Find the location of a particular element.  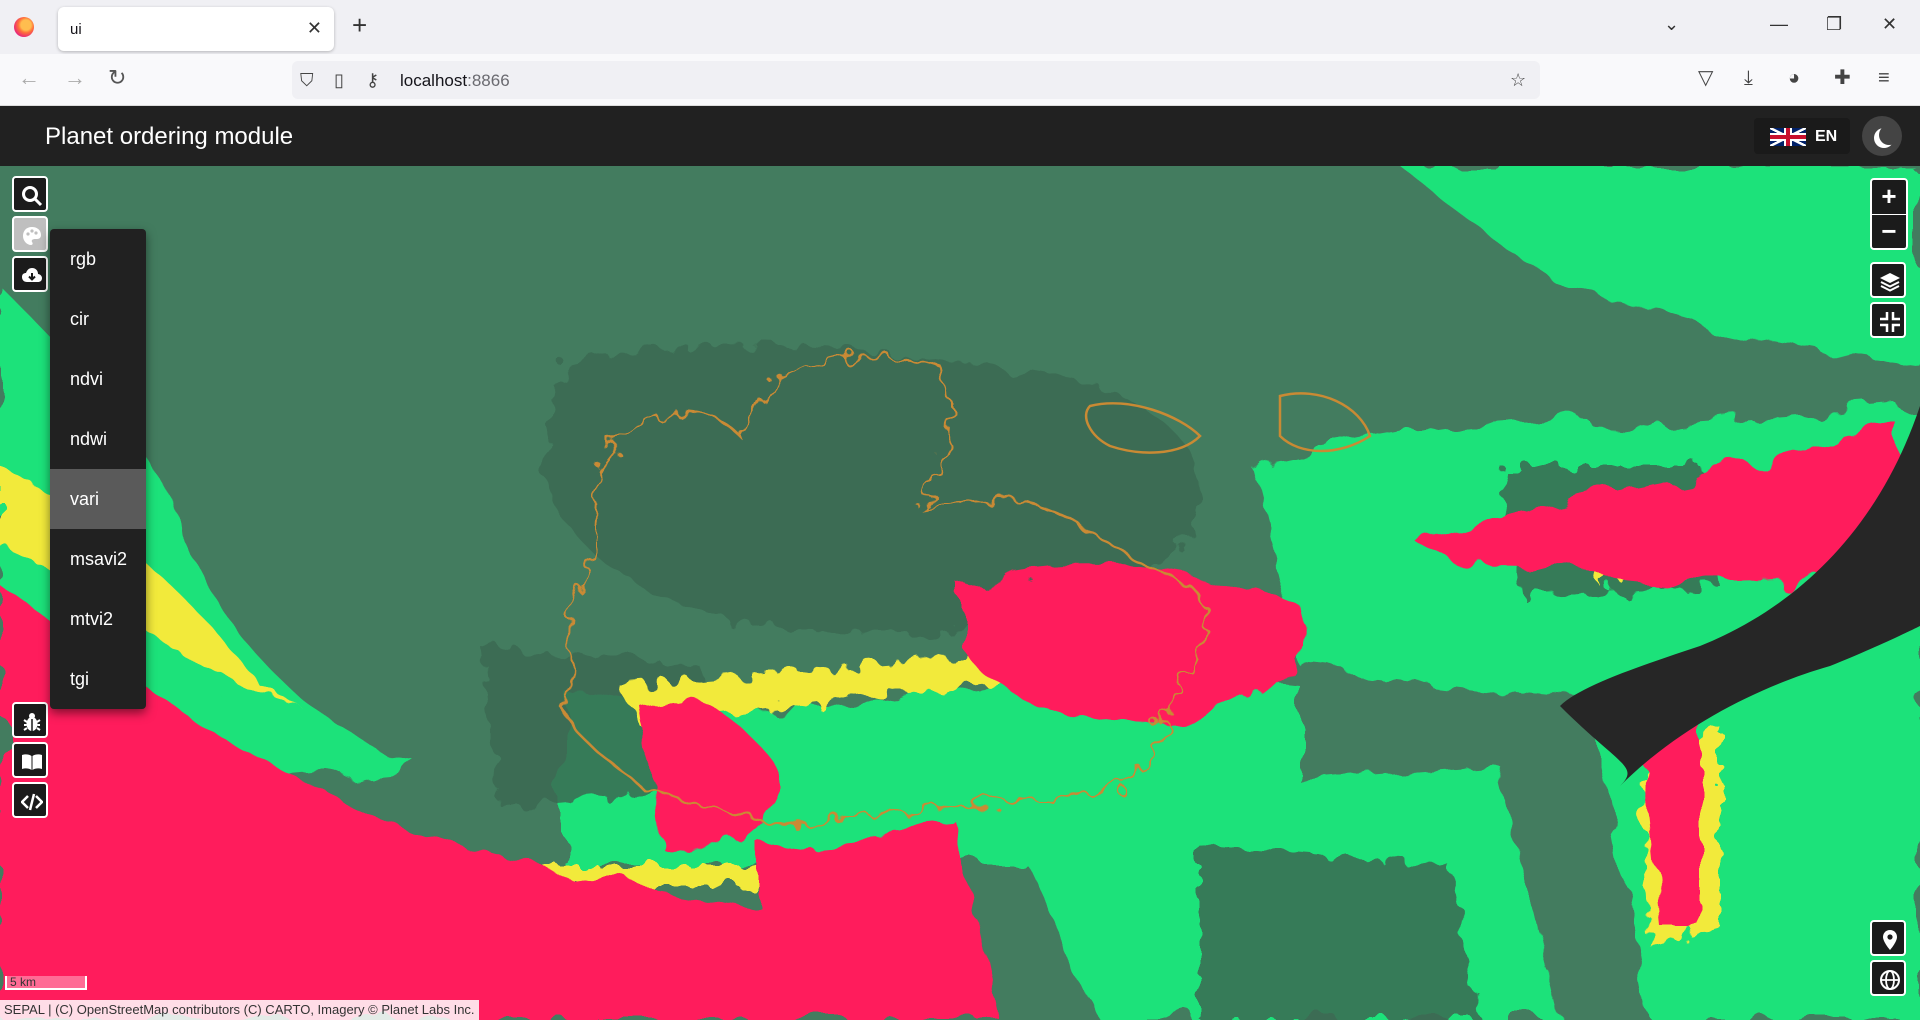

scale-label: 5 km is located at coordinates (23, 982).